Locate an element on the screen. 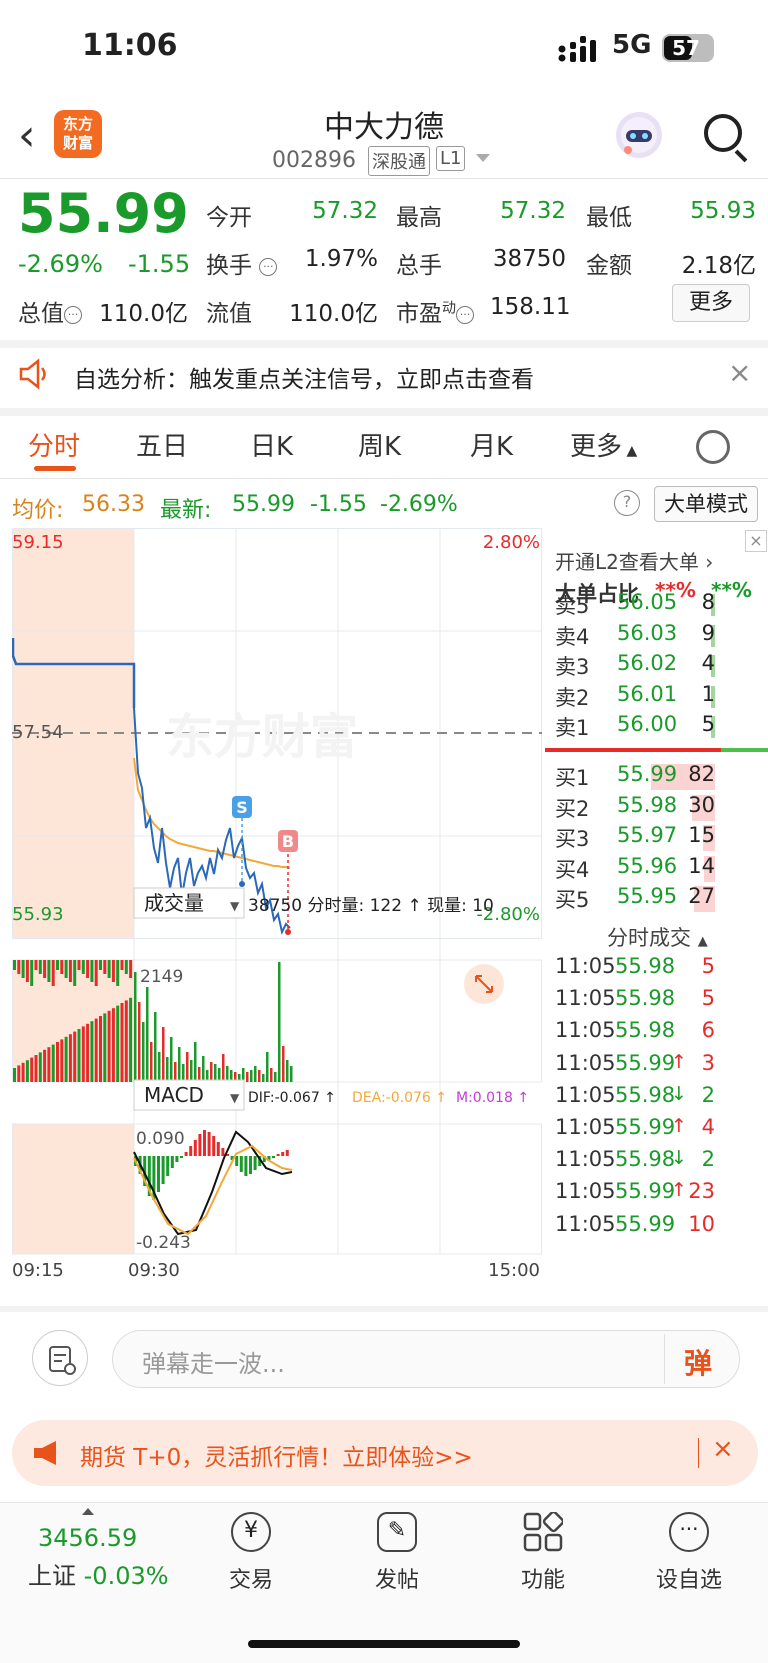  danmaku-button: 弹 is located at coordinates (698, 1362).